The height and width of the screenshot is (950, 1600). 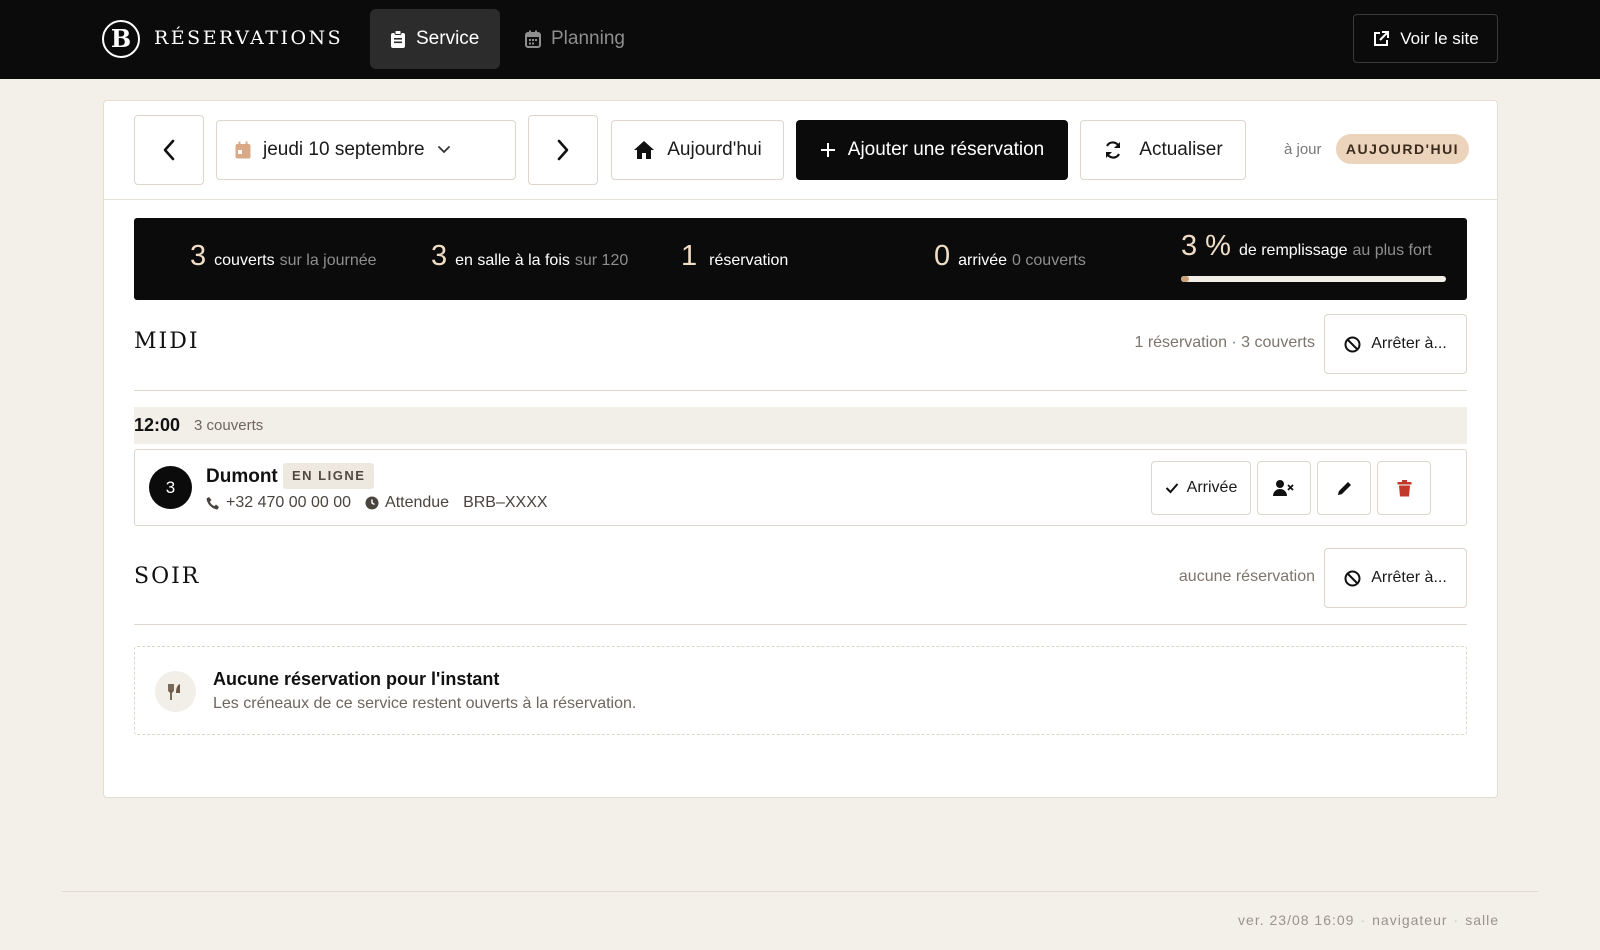 What do you see at coordinates (1185, 279) in the screenshot?
I see `fill-progress-value` at bounding box center [1185, 279].